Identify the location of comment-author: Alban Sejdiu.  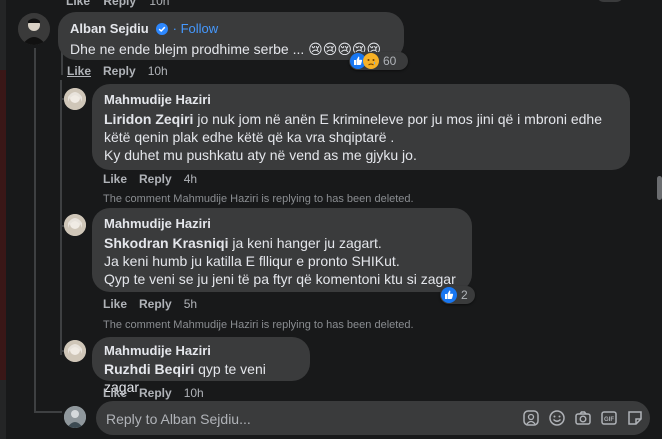
(109, 28).